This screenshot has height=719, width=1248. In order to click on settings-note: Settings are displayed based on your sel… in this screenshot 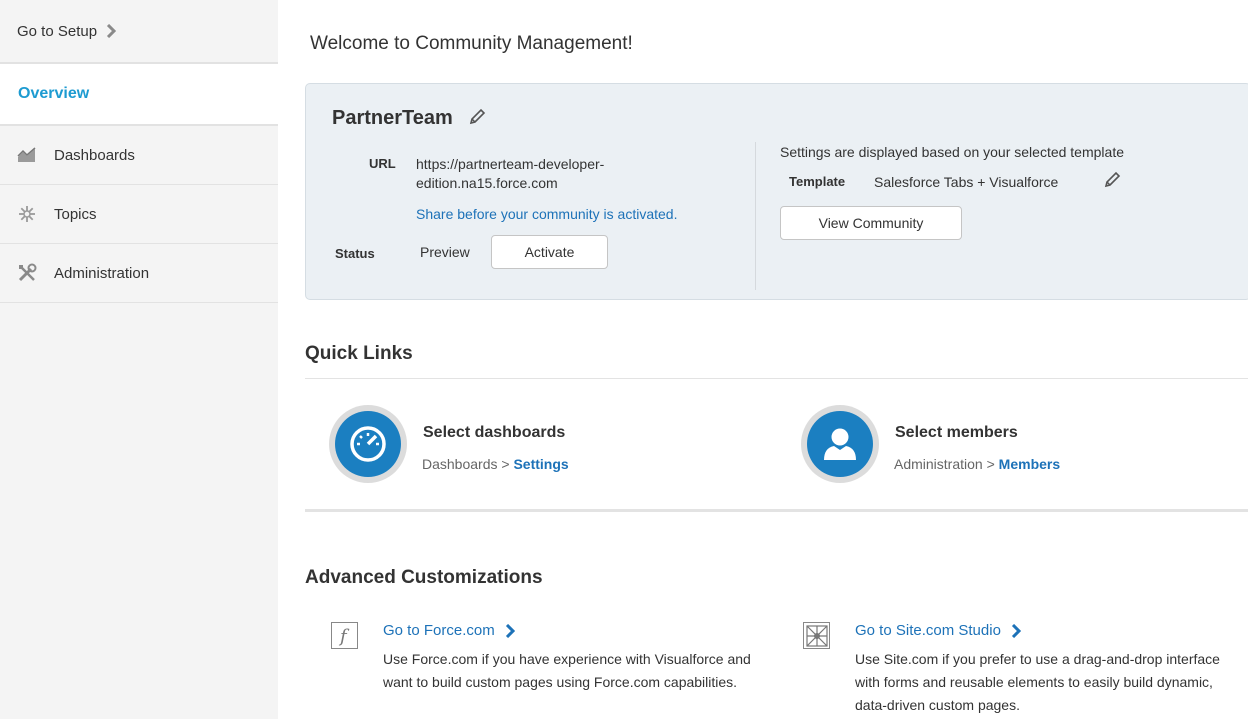, I will do `click(952, 152)`.